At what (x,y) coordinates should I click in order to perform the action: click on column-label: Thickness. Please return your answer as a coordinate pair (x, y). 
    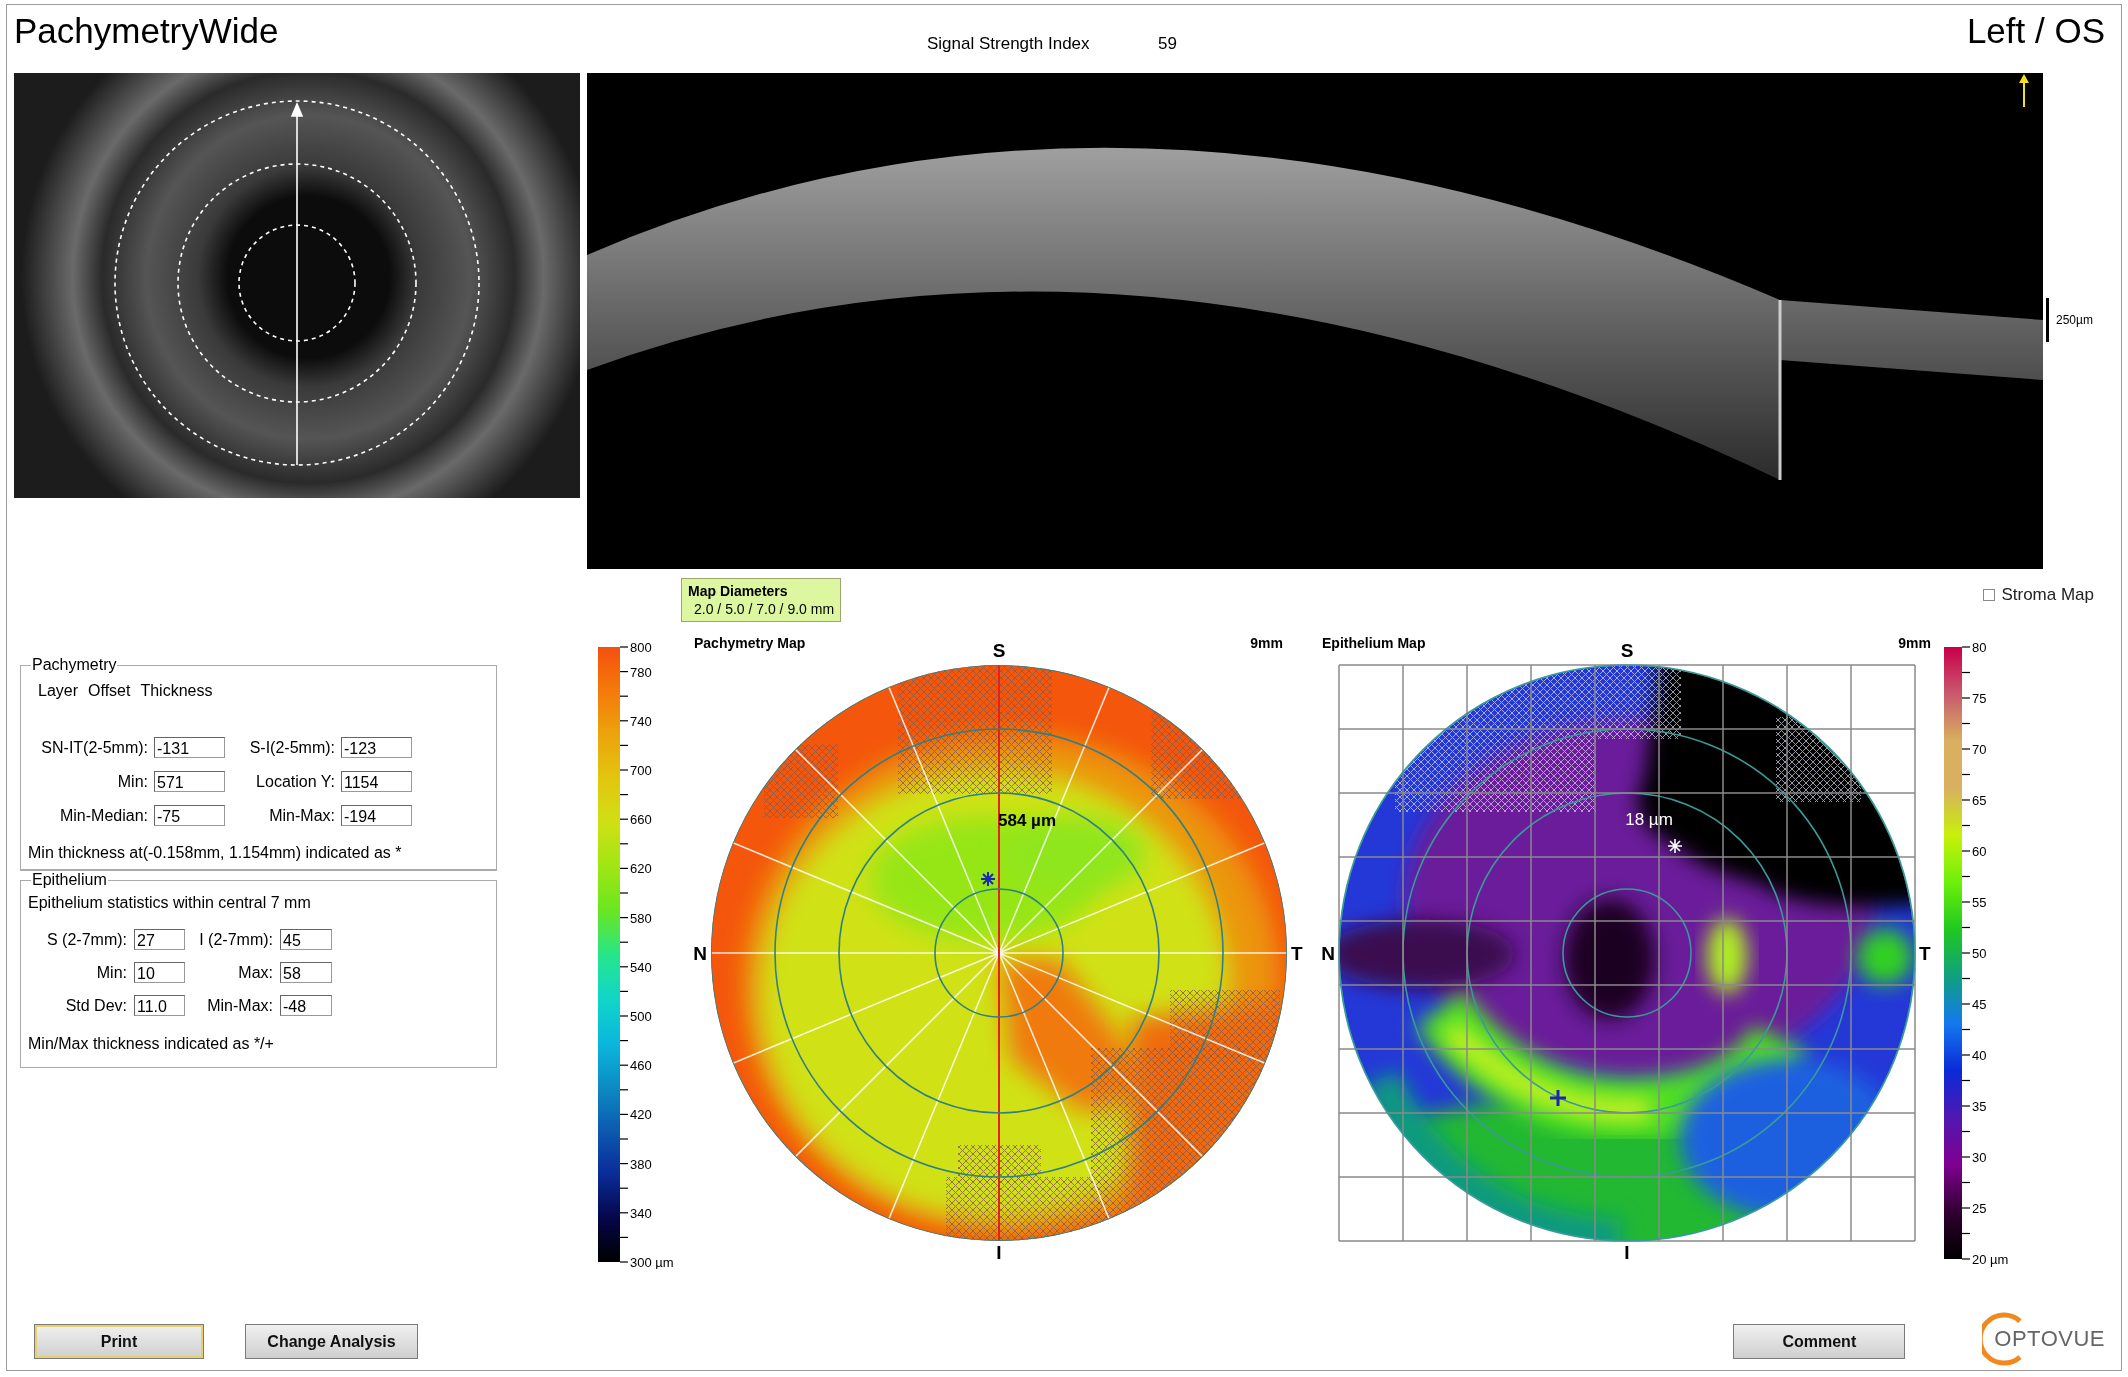
    Looking at the image, I should click on (176, 691).